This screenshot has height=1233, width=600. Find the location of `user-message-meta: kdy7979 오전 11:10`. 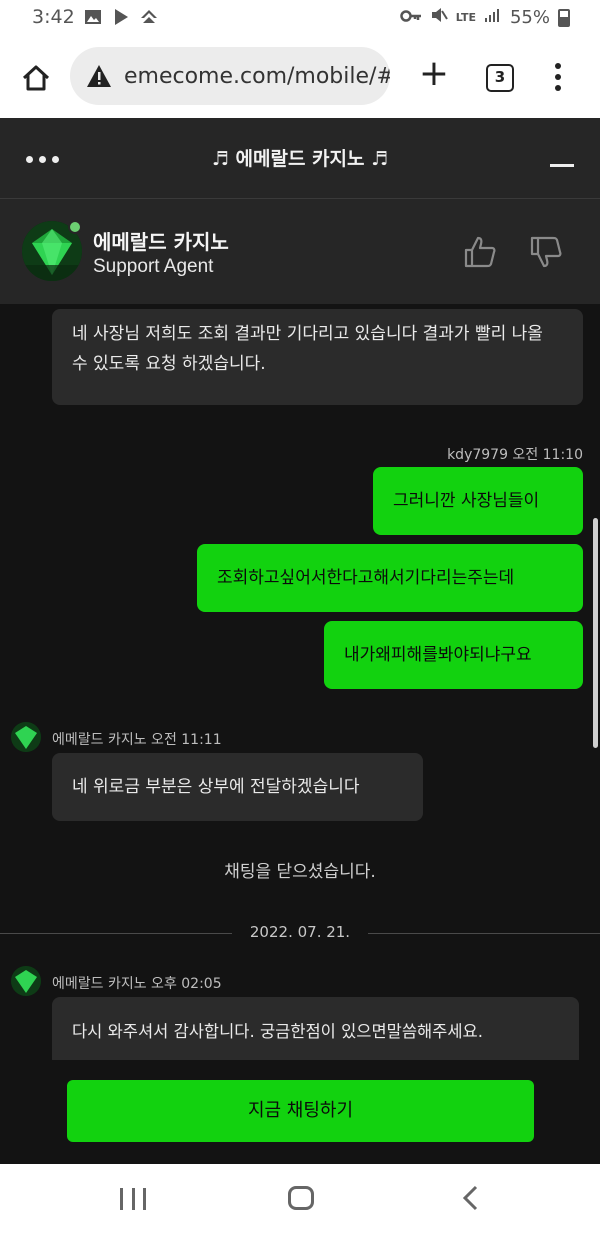

user-message-meta: kdy7979 오전 11:10 is located at coordinates (515, 455).